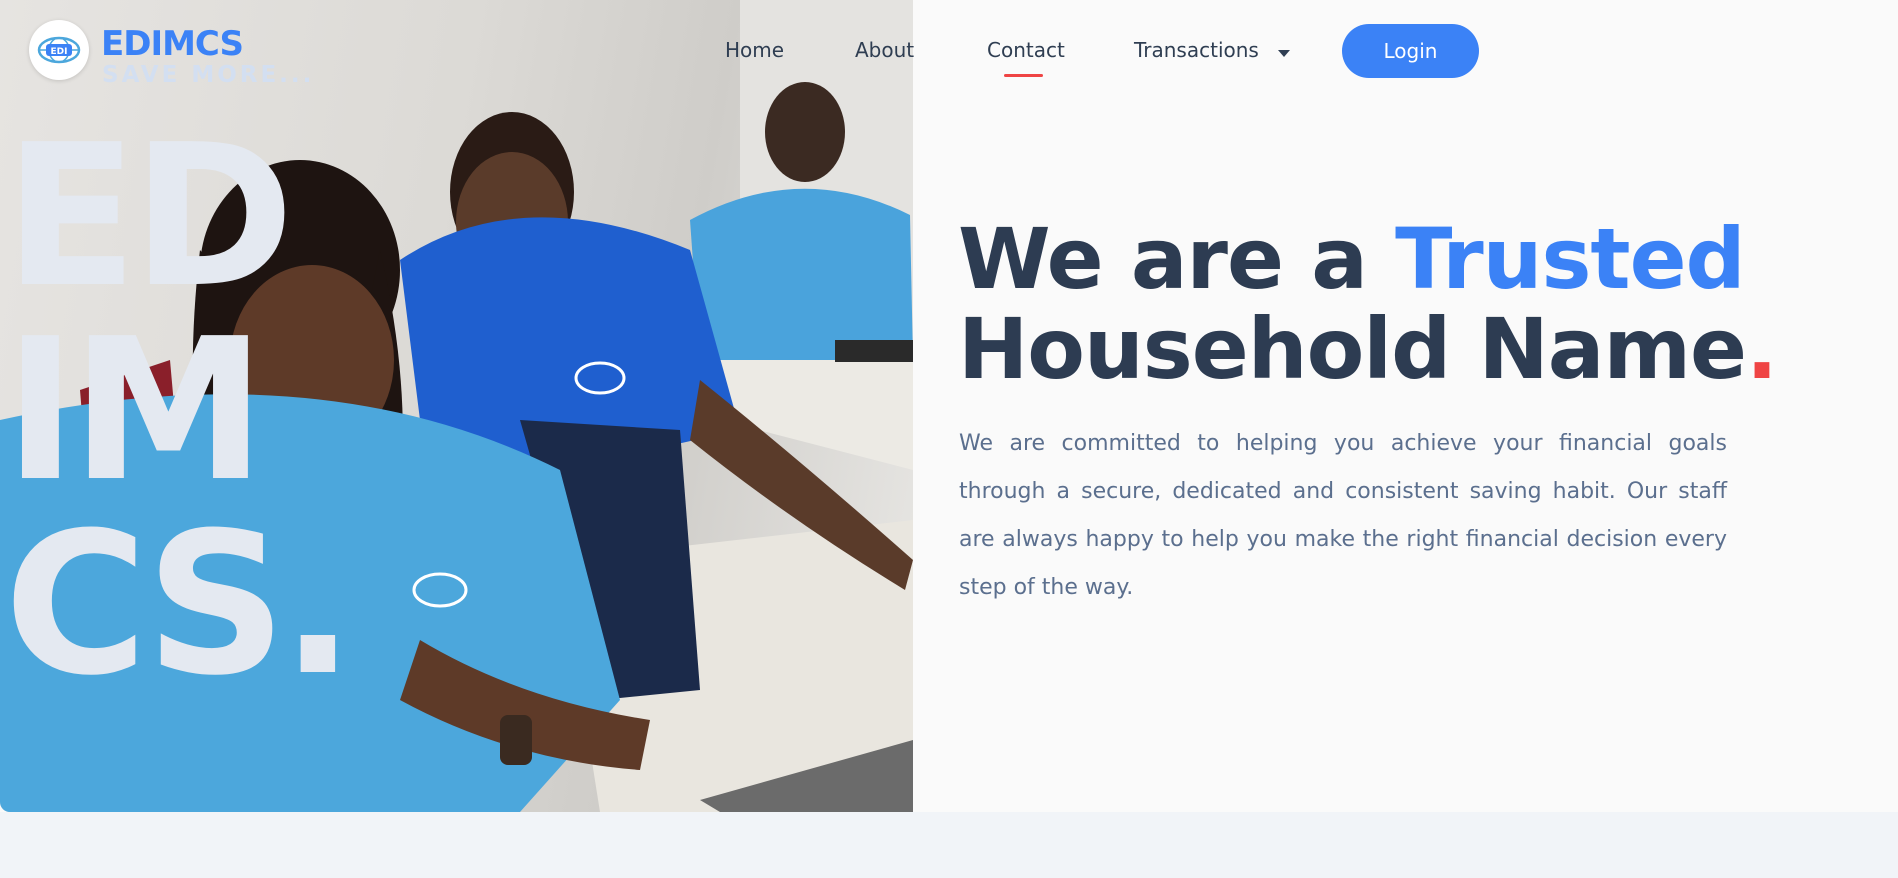  I want to click on big-text-line-2: IM, so click(135, 411).